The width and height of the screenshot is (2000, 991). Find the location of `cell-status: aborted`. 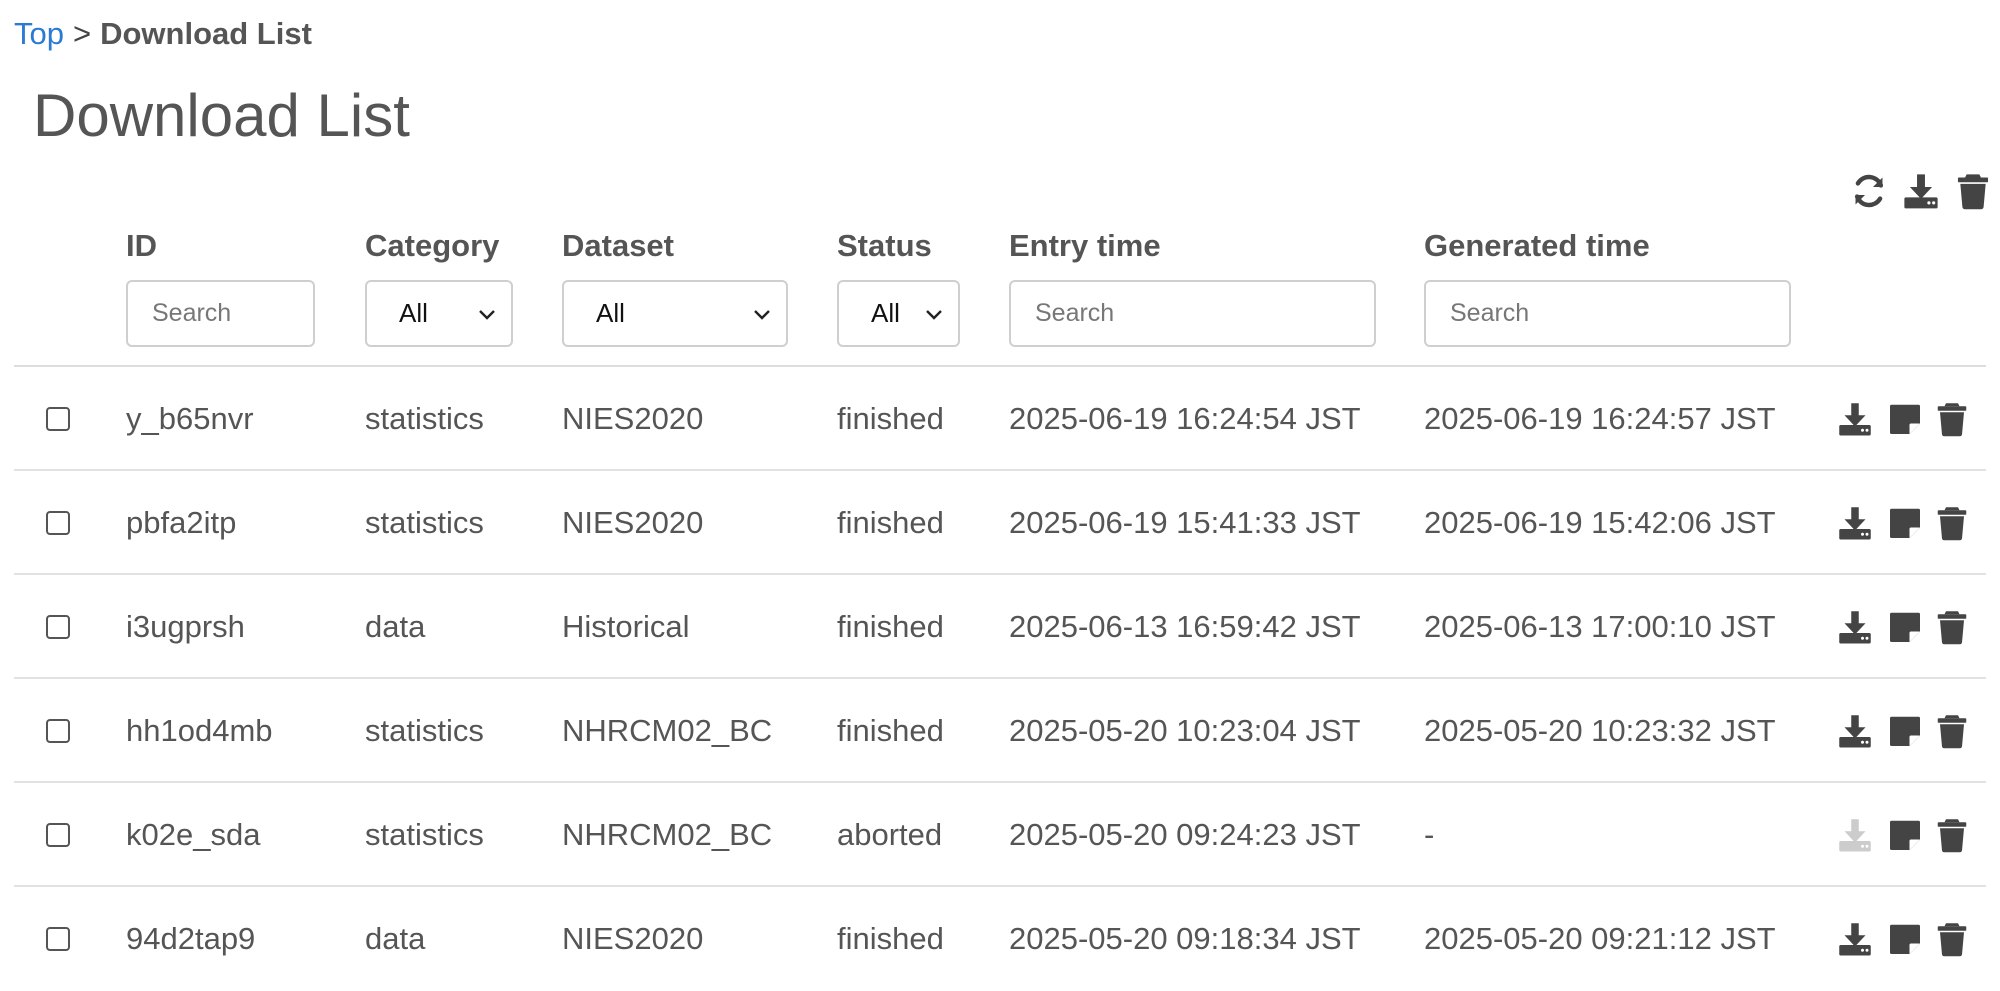

cell-status: aborted is located at coordinates (890, 834).